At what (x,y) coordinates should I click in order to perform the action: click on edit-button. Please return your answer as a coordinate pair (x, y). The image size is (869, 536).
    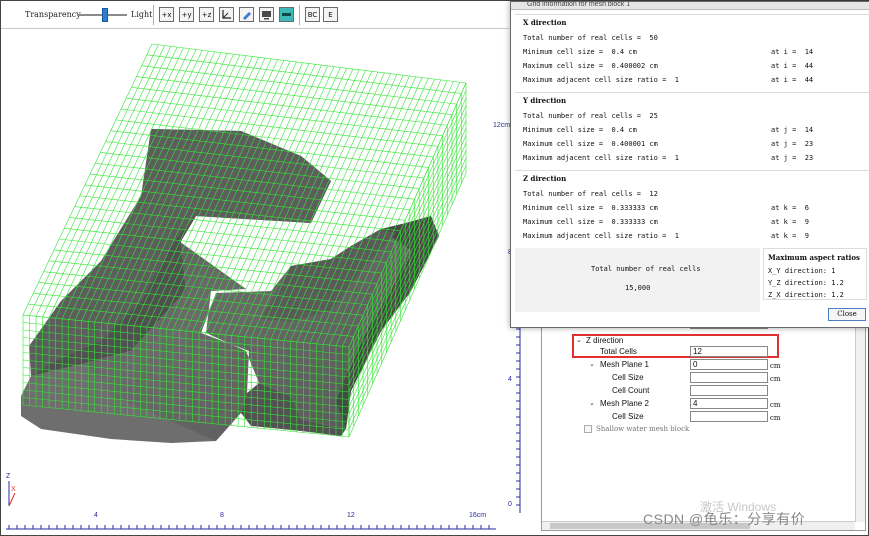
    Looking at the image, I should click on (246, 14).